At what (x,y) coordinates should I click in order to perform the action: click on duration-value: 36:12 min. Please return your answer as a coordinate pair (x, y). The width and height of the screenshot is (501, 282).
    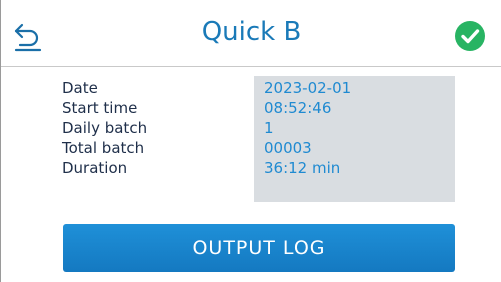
    Looking at the image, I should click on (302, 168).